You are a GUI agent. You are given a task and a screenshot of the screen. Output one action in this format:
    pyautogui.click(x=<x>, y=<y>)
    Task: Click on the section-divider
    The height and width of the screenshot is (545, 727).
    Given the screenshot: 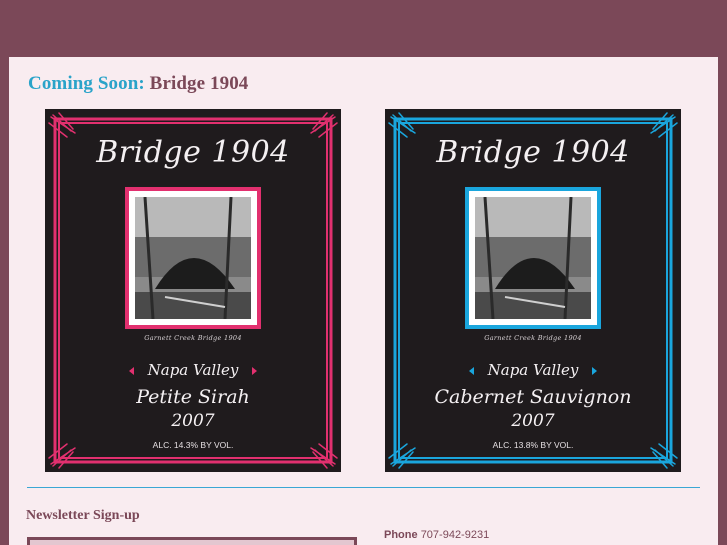 What is the action you would take?
    pyautogui.click(x=363, y=487)
    